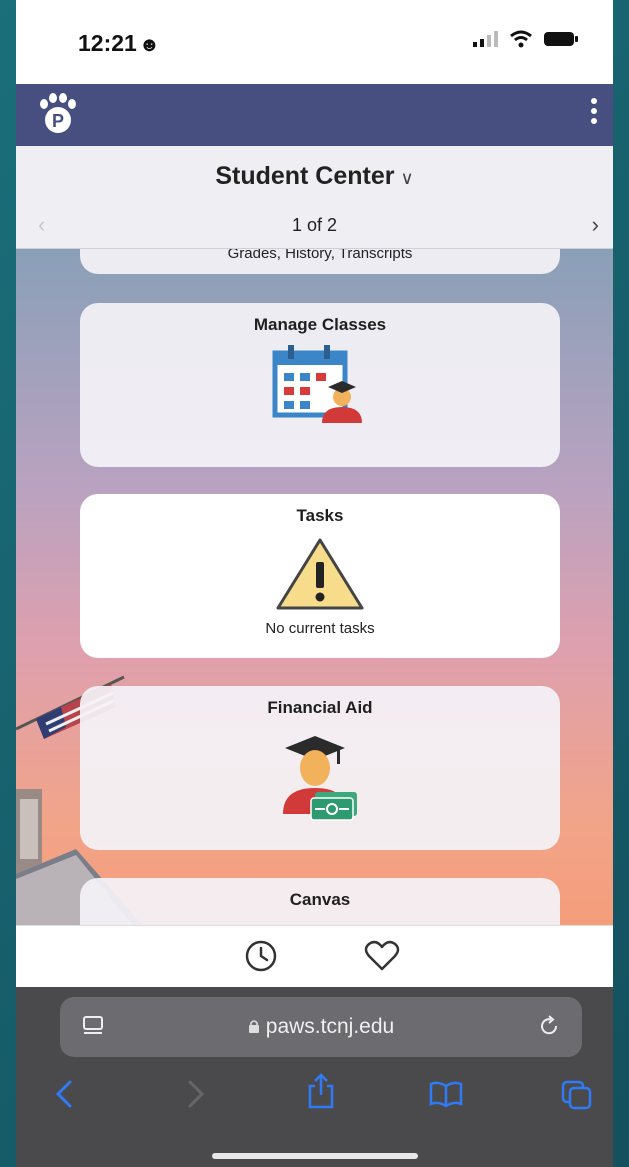 Image resolution: width=629 pixels, height=1167 pixels. What do you see at coordinates (317, 384) in the screenshot?
I see `calendar-student-icon` at bounding box center [317, 384].